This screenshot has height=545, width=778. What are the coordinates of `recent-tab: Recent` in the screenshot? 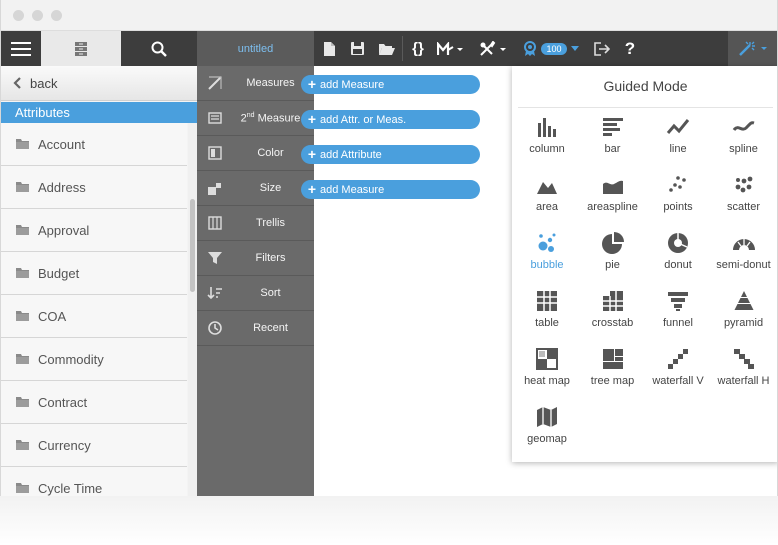 It's located at (255, 328).